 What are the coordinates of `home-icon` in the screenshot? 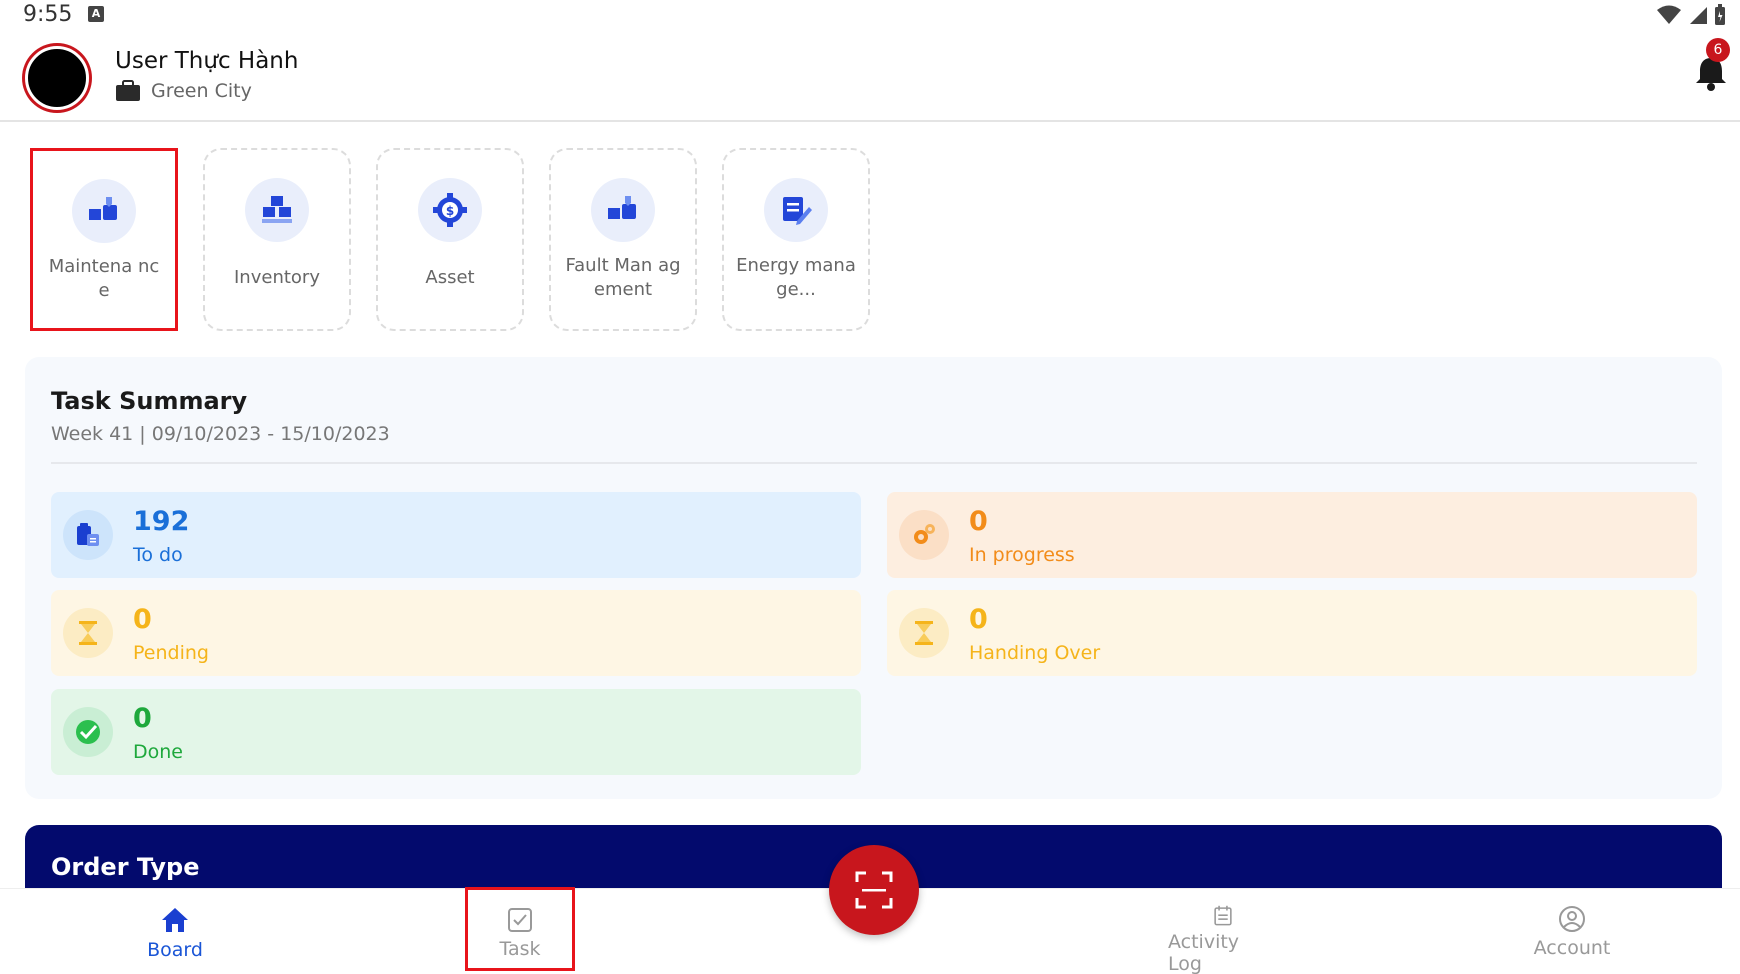 It's located at (175, 920).